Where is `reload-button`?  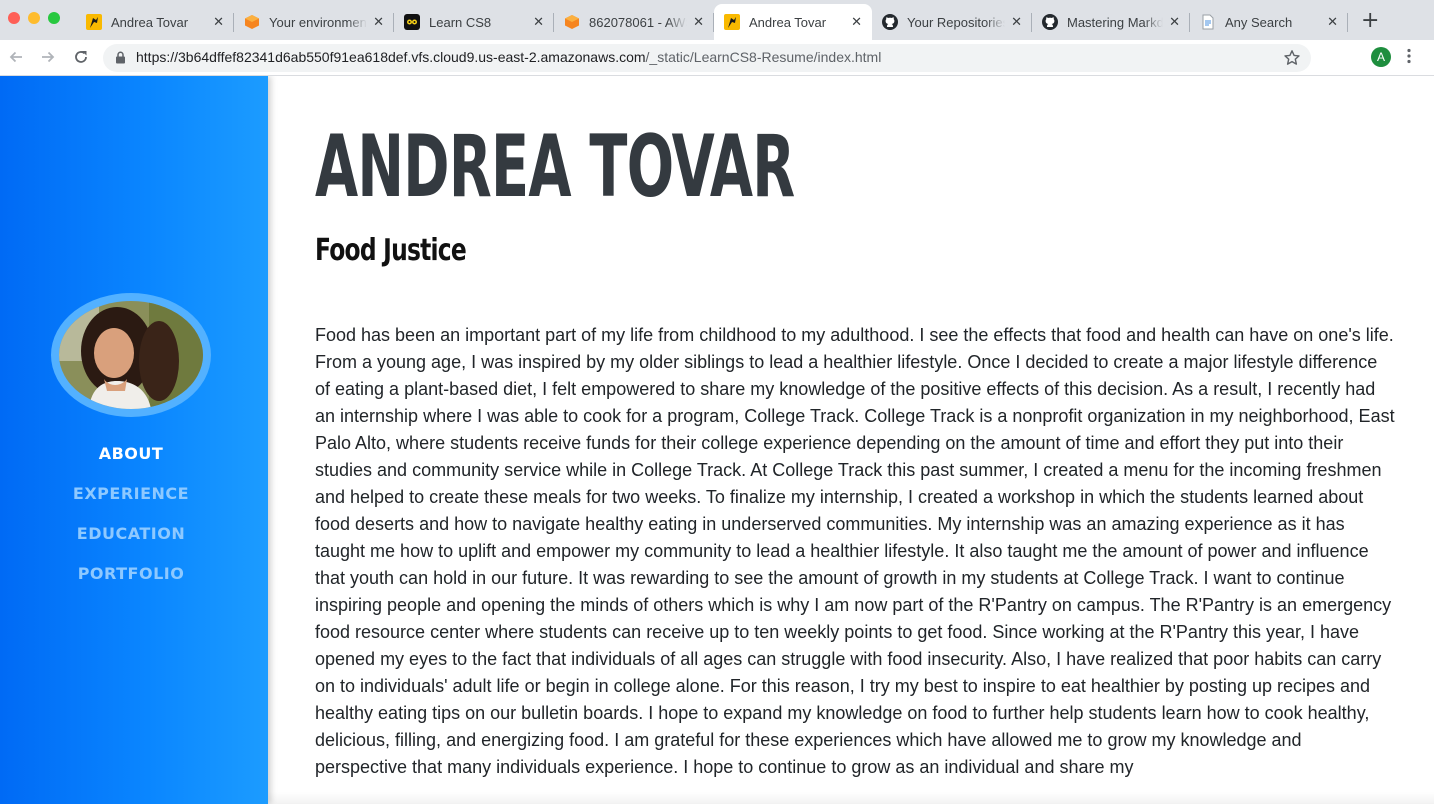 reload-button is located at coordinates (81, 57).